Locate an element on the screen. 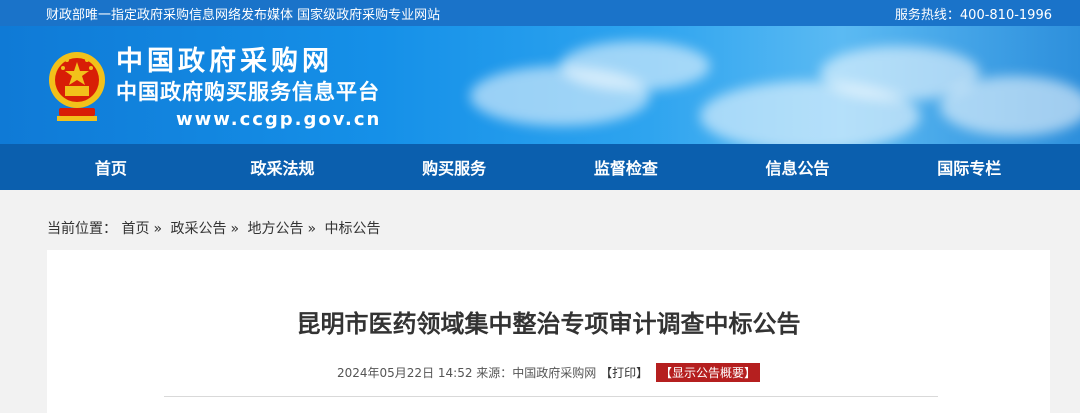 The image size is (1080, 413). logo-title: 中国政府采购网 is located at coordinates (224, 61).